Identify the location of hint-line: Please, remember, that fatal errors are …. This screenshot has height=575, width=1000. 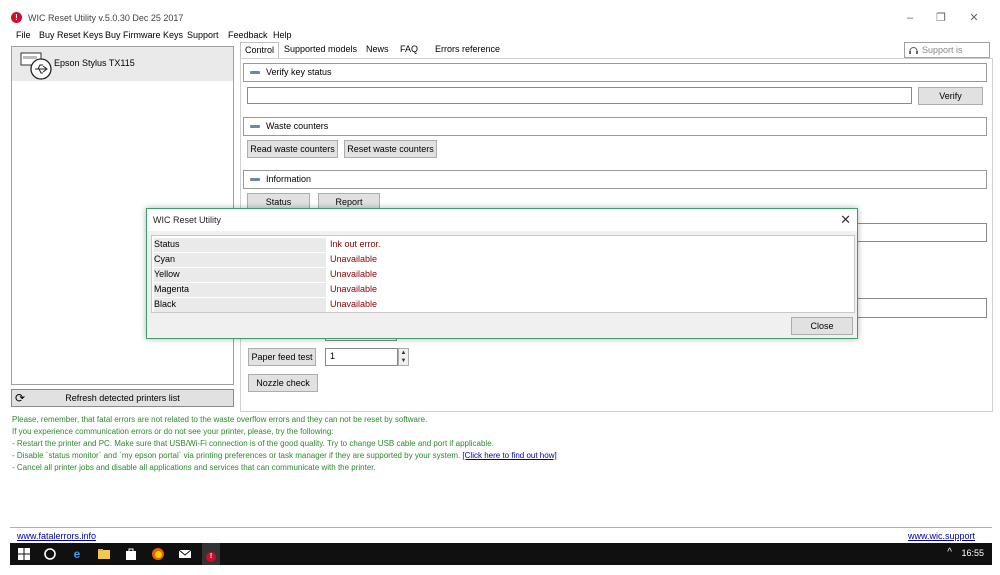
(220, 419).